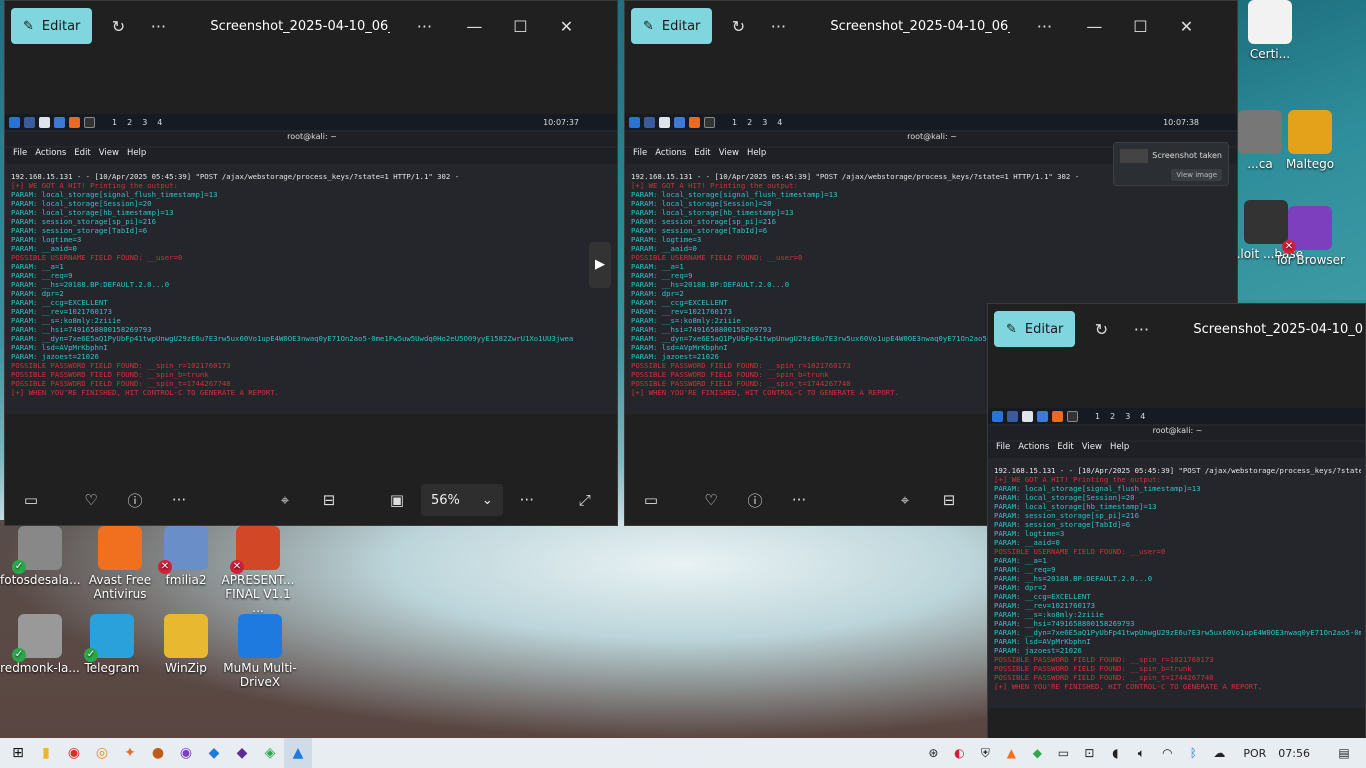 This screenshot has width=1366, height=768. I want to click on bluetooth-icon: ᛒ, so click(1193, 753).